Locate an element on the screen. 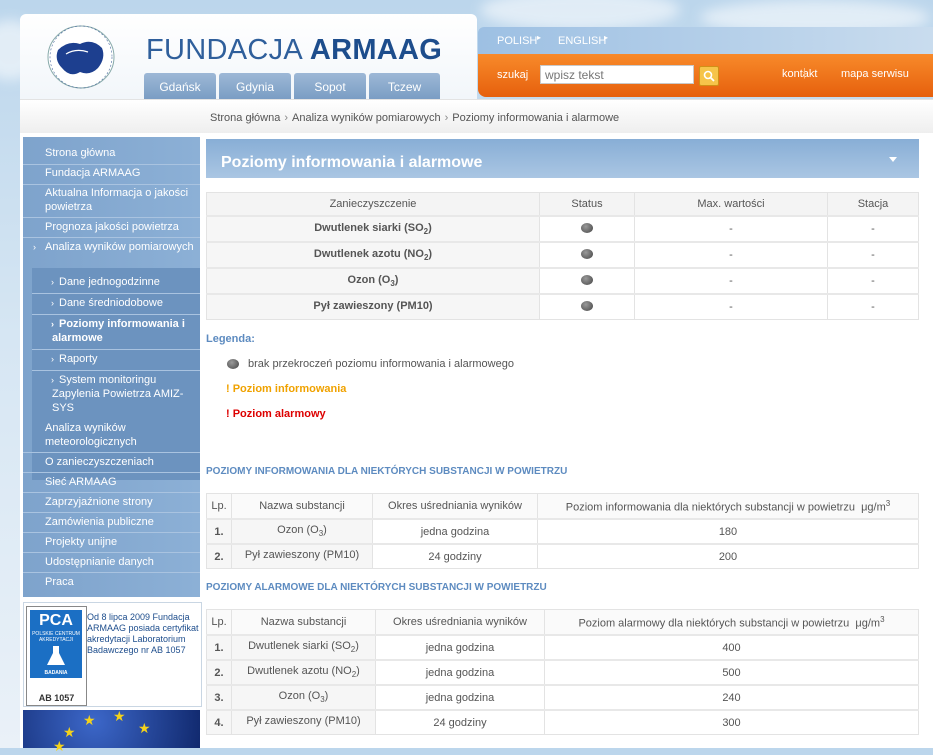 The height and width of the screenshot is (755, 933). triangle-down-icon is located at coordinates (893, 159).